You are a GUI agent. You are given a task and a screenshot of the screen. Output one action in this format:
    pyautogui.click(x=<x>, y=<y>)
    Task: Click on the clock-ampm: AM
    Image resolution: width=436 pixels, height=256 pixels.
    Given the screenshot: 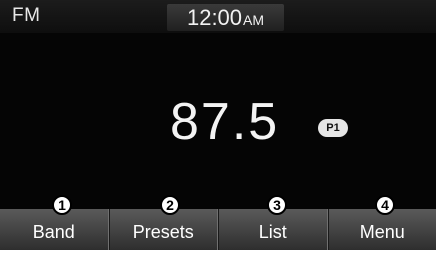 What is the action you would take?
    pyautogui.click(x=253, y=20)
    